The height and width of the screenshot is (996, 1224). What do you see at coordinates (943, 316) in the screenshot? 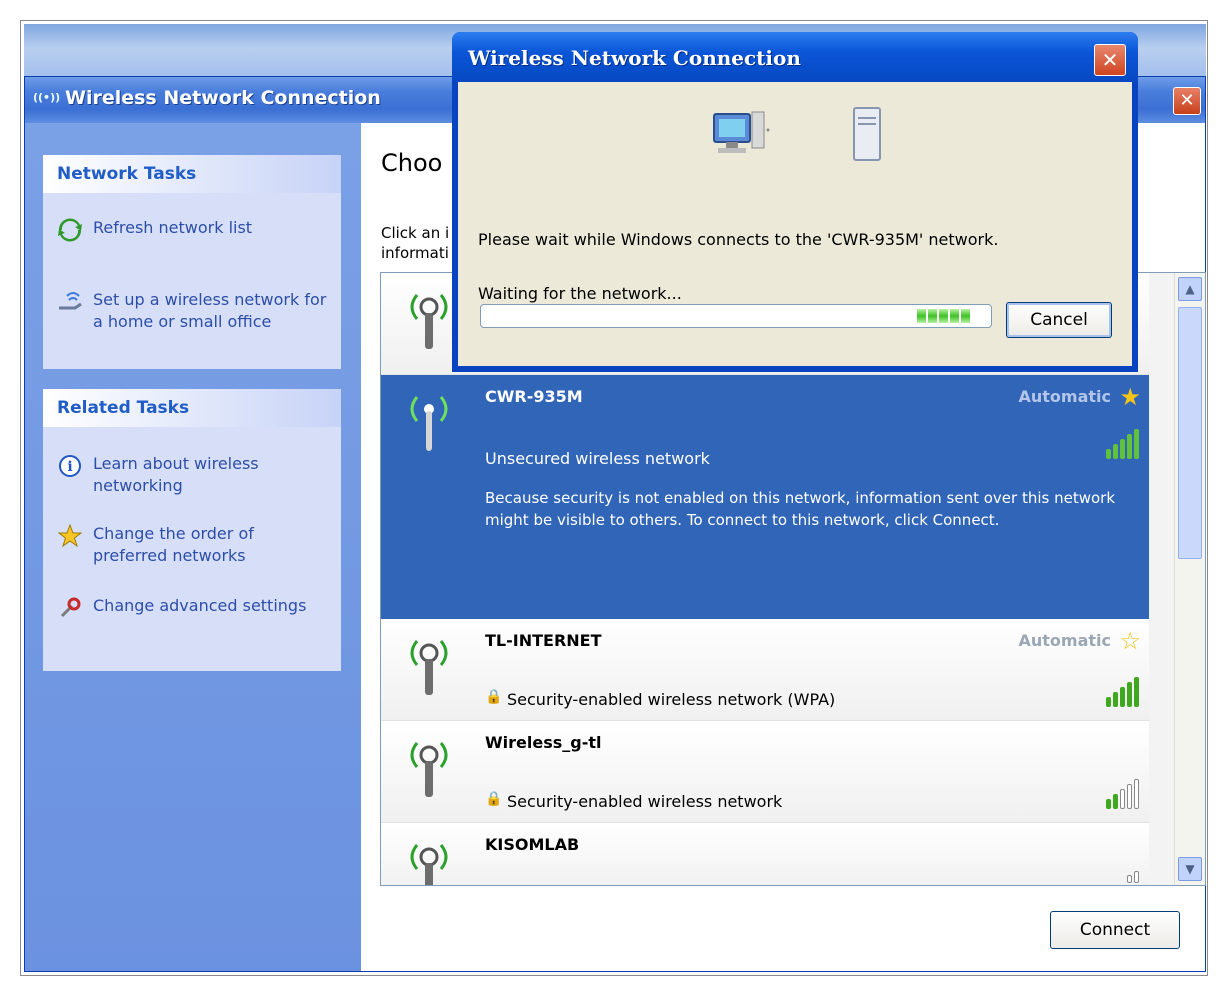
I see `progress-marquee` at bounding box center [943, 316].